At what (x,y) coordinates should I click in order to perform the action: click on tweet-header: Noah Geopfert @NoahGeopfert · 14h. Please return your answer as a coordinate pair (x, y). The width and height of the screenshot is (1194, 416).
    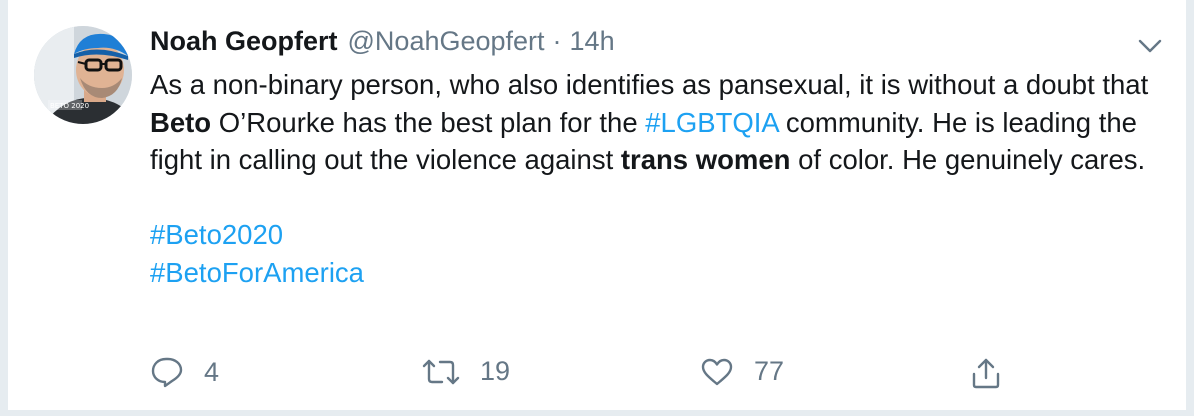
    Looking at the image, I should click on (650, 46).